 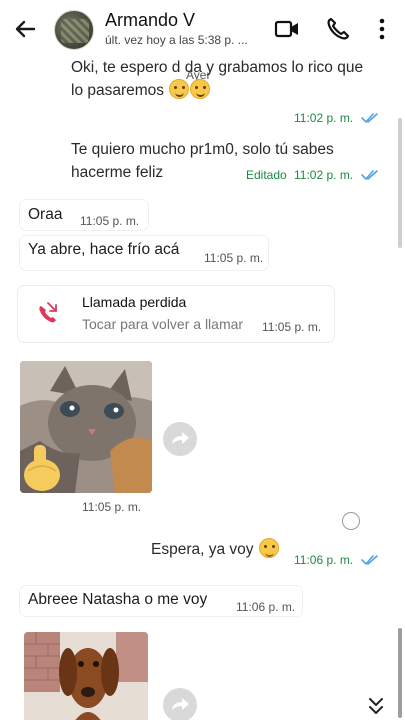 What do you see at coordinates (48, 314) in the screenshot?
I see `missed-call-icon` at bounding box center [48, 314].